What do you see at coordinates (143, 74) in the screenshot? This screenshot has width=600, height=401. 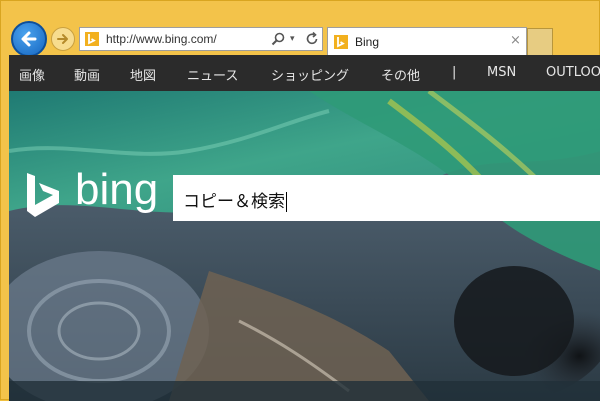 I see `nav-item-maps: 地図` at bounding box center [143, 74].